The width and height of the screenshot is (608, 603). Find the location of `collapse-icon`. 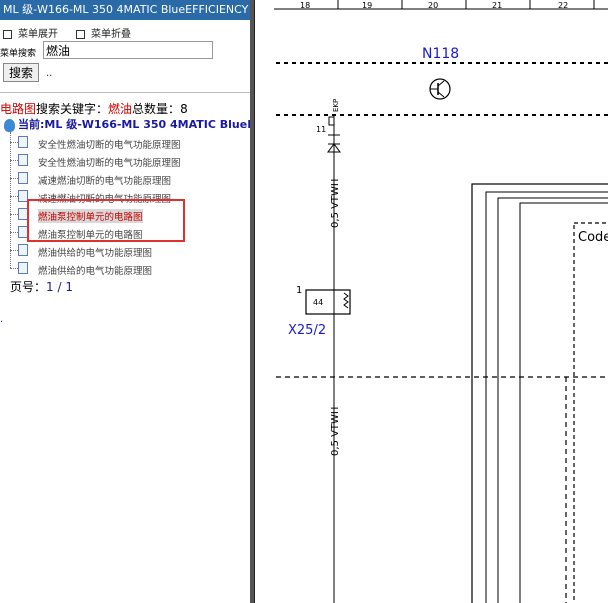

collapse-icon is located at coordinates (80, 34).